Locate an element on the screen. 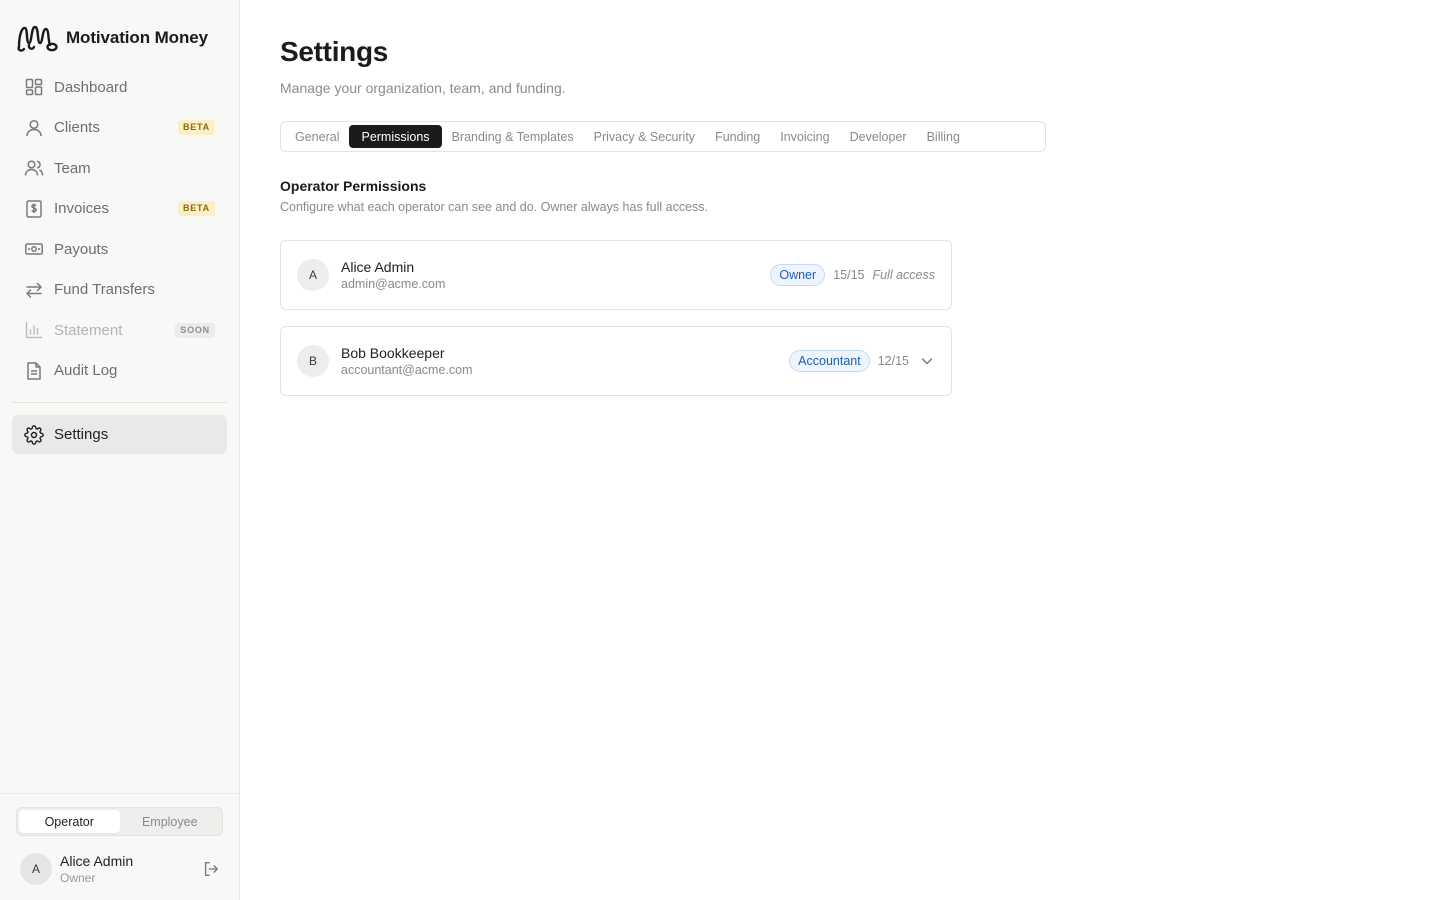 The height and width of the screenshot is (900, 1440). permission-count: 12/15 is located at coordinates (893, 361).